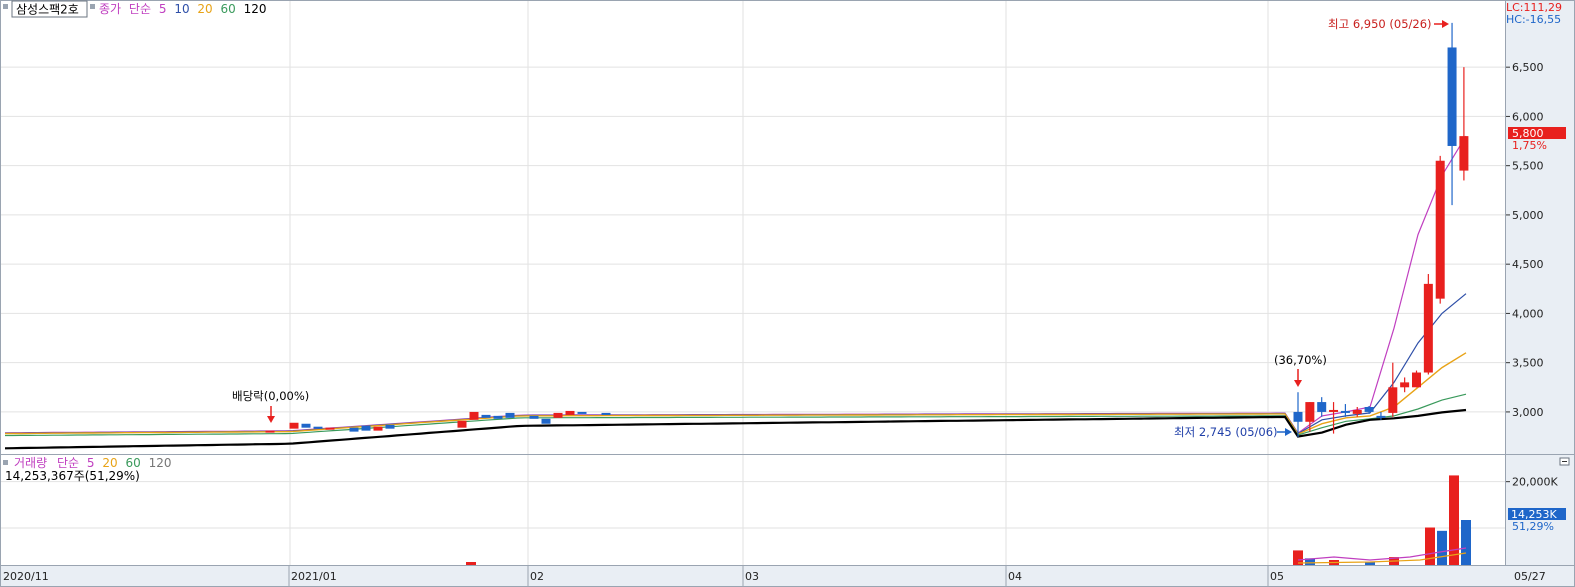  What do you see at coordinates (68, 463) in the screenshot?
I see `vlegend-simple: 단순` at bounding box center [68, 463].